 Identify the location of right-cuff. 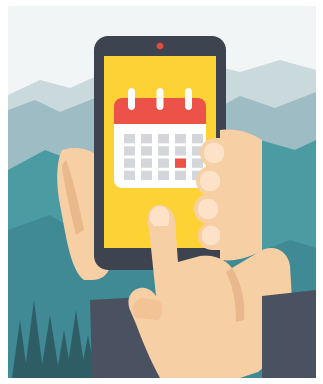
(289, 334).